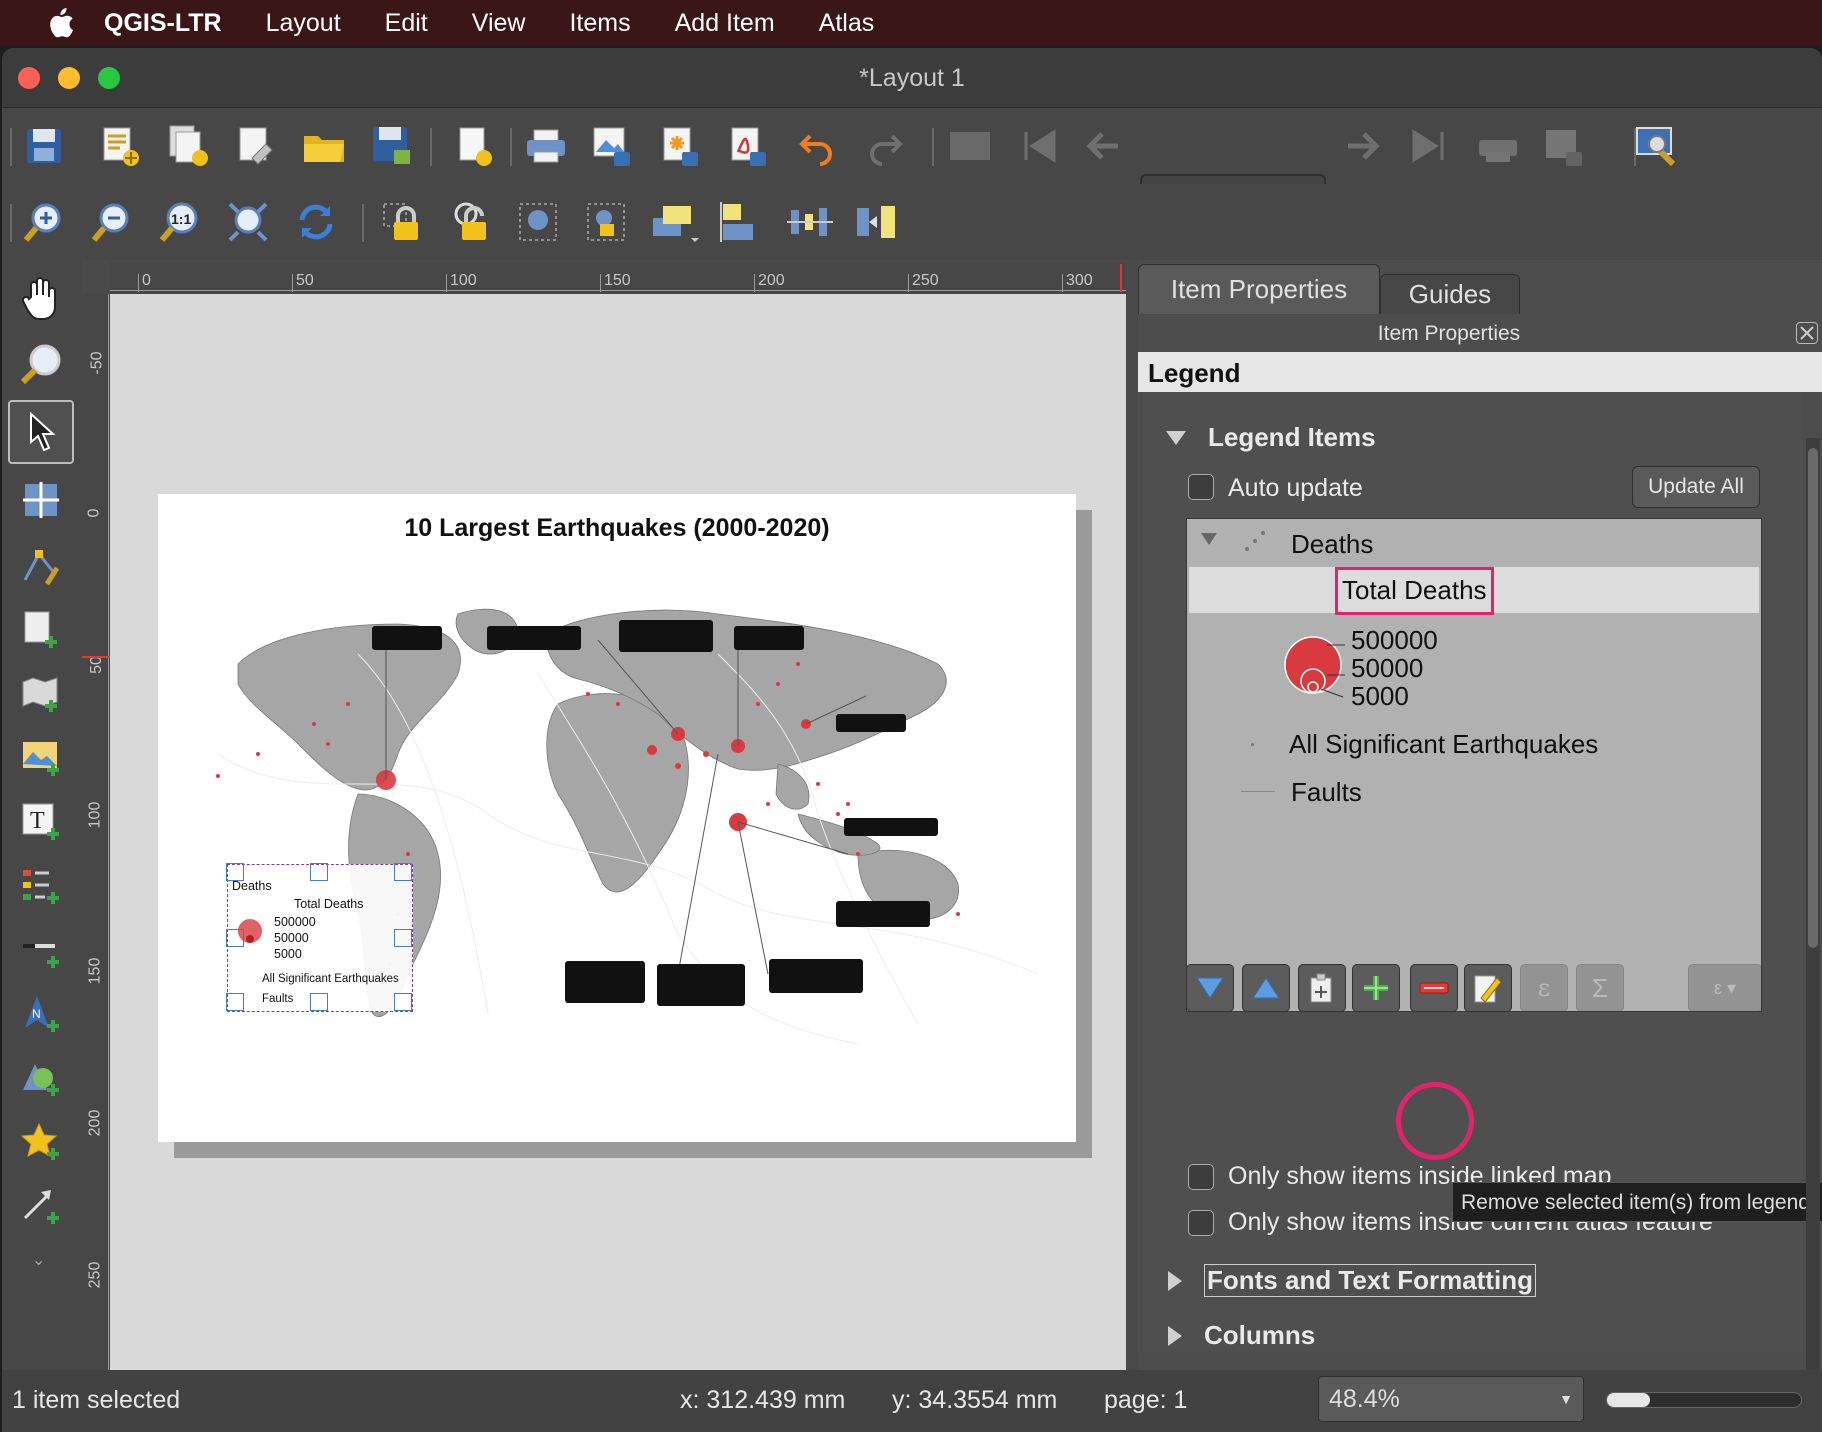 The image size is (1822, 1432). I want to click on add-marker-tool-icon, so click(41, 1142).